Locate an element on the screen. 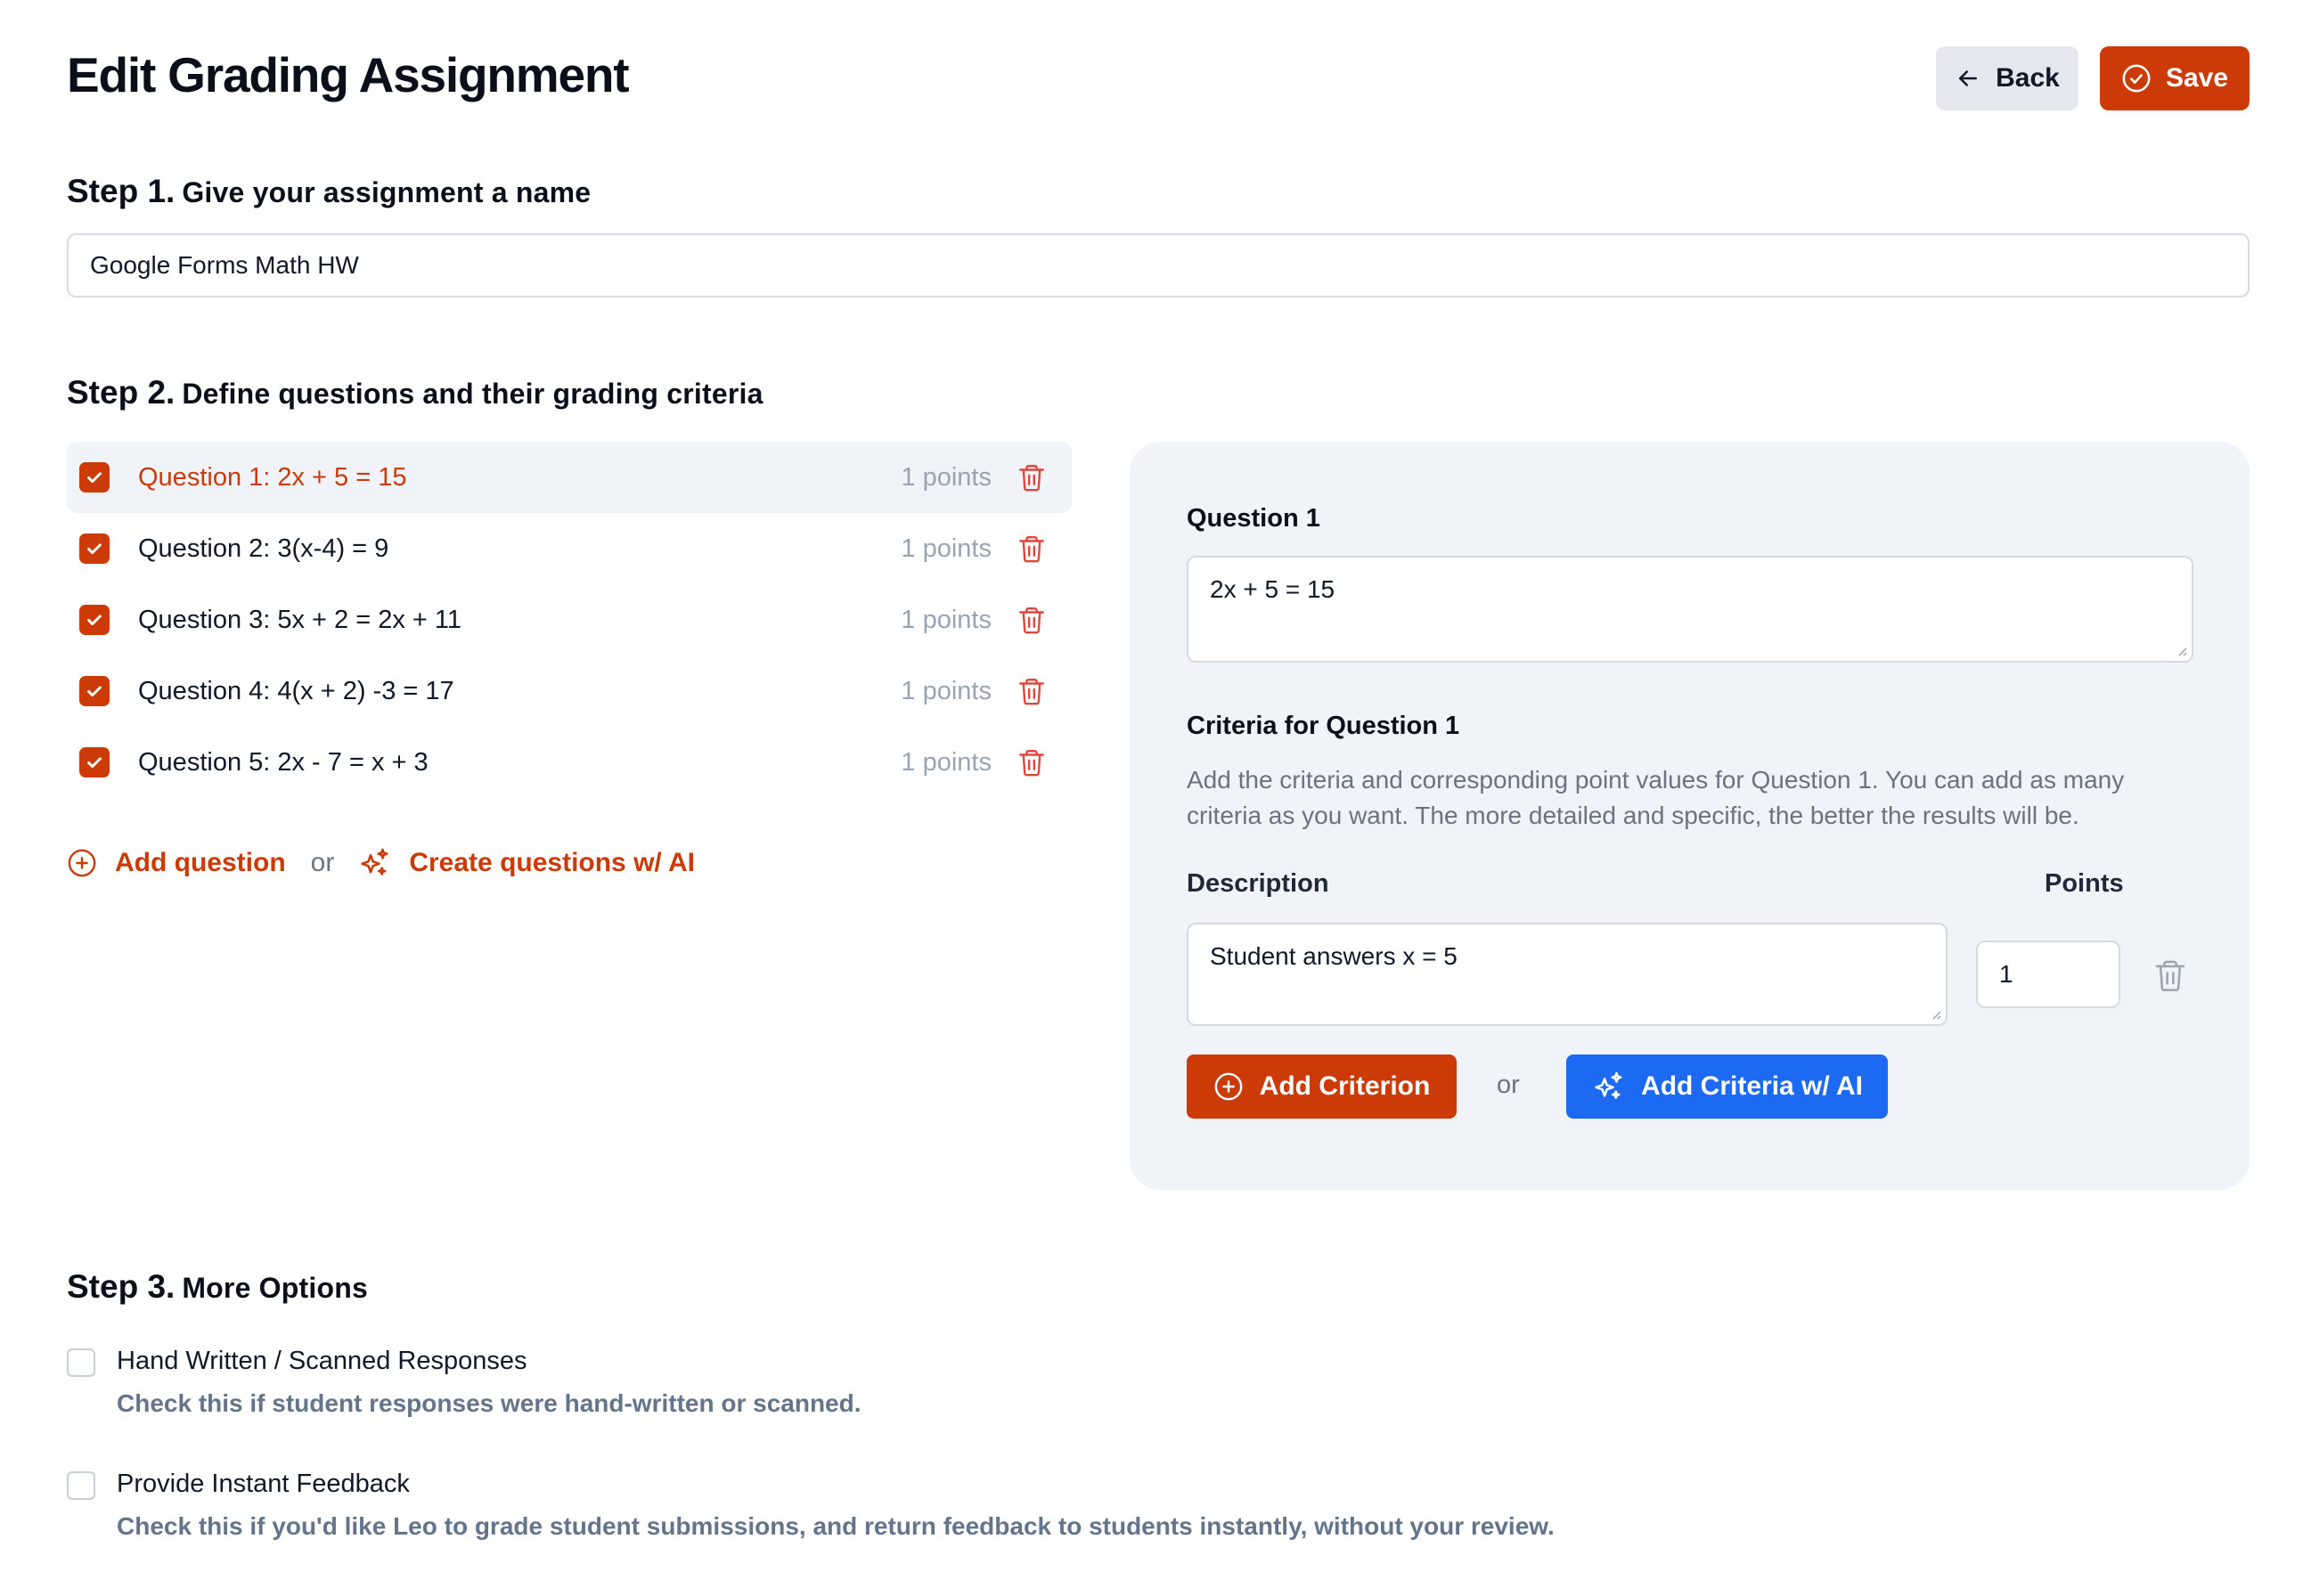 This screenshot has width=2311, height=1596. instant-feedback-checkbox is located at coordinates (81, 1485).